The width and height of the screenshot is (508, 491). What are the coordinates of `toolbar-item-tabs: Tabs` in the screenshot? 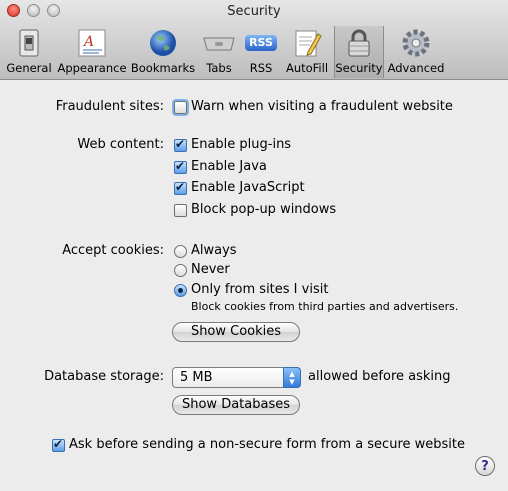 It's located at (219, 52).